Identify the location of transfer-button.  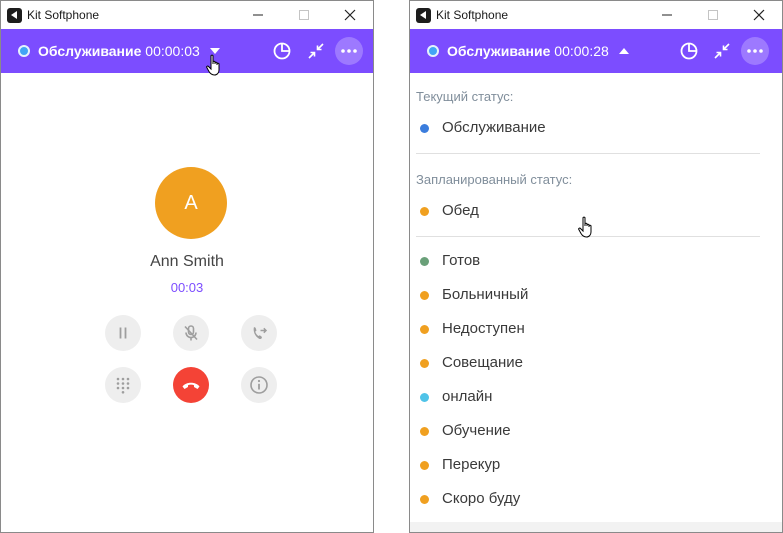
(259, 333).